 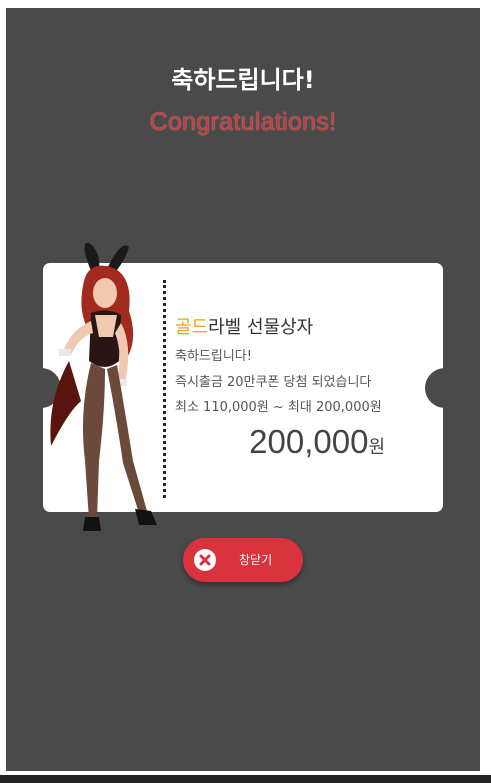 What do you see at coordinates (273, 382) in the screenshot?
I see `prize-message-coupon: 즉시출금 20만쿠폰 당첨 되었습니다` at bounding box center [273, 382].